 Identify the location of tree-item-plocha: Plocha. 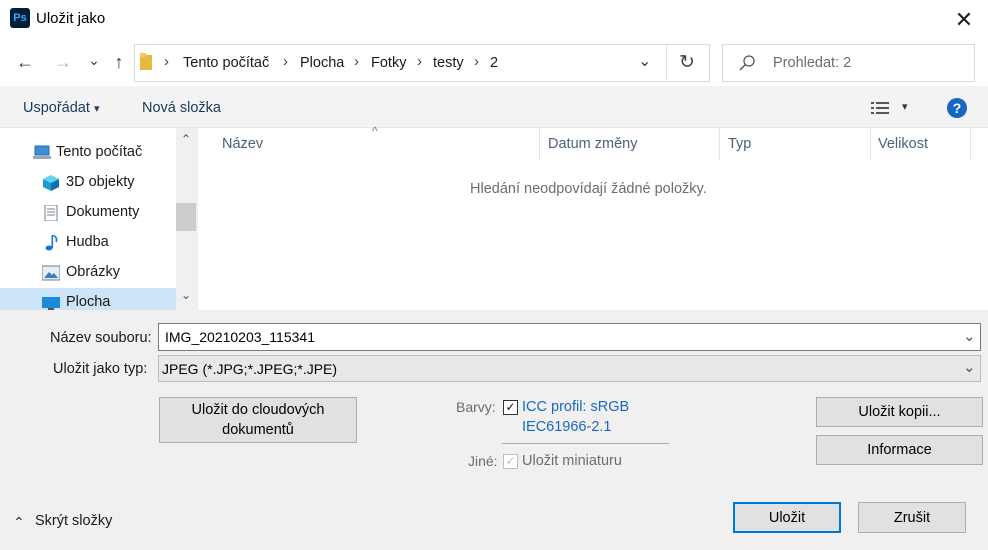
(88, 299).